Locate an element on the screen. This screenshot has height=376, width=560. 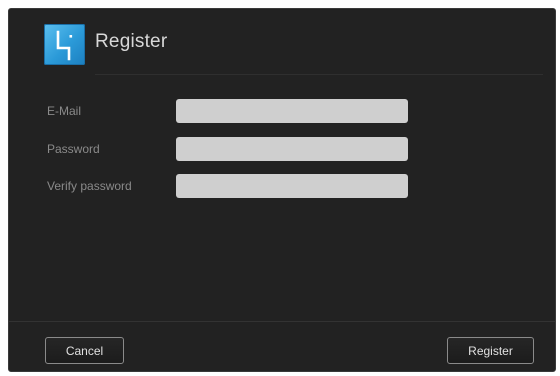
verify-password-field is located at coordinates (292, 186).